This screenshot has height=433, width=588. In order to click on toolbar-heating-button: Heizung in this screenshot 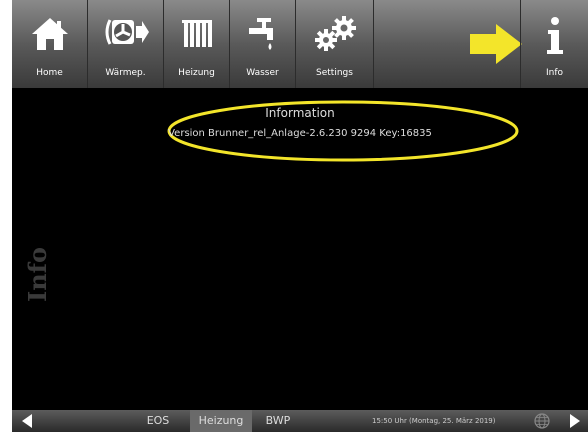, I will do `click(197, 44)`.